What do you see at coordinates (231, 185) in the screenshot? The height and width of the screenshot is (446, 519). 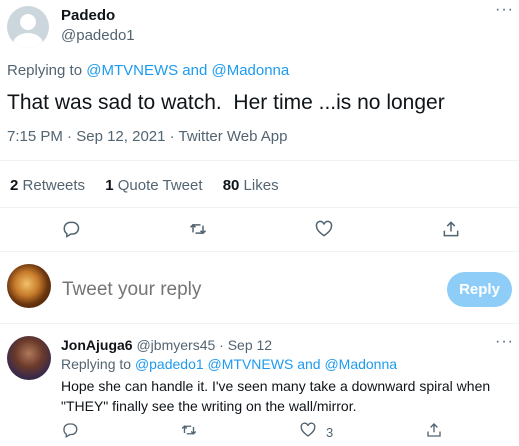 I see `likes-count: 80` at bounding box center [231, 185].